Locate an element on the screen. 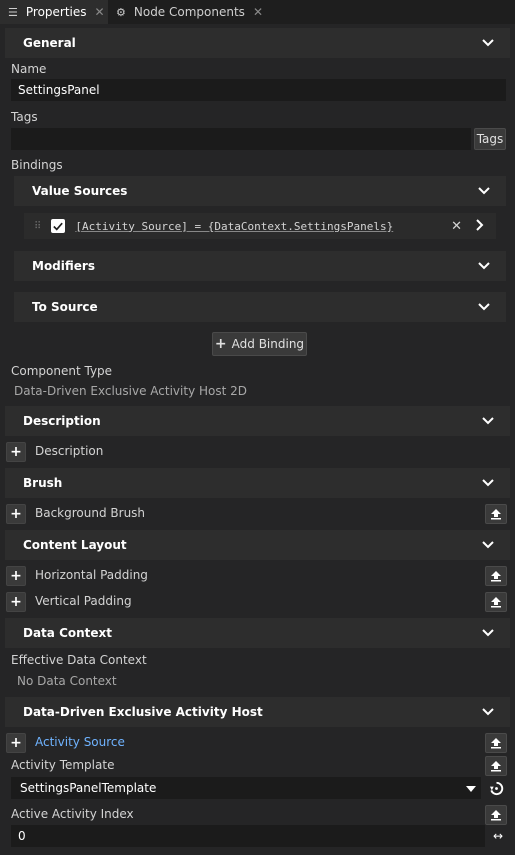 The width and height of the screenshot is (515, 855). tab-node-components-label: Node Components is located at coordinates (189, 12).